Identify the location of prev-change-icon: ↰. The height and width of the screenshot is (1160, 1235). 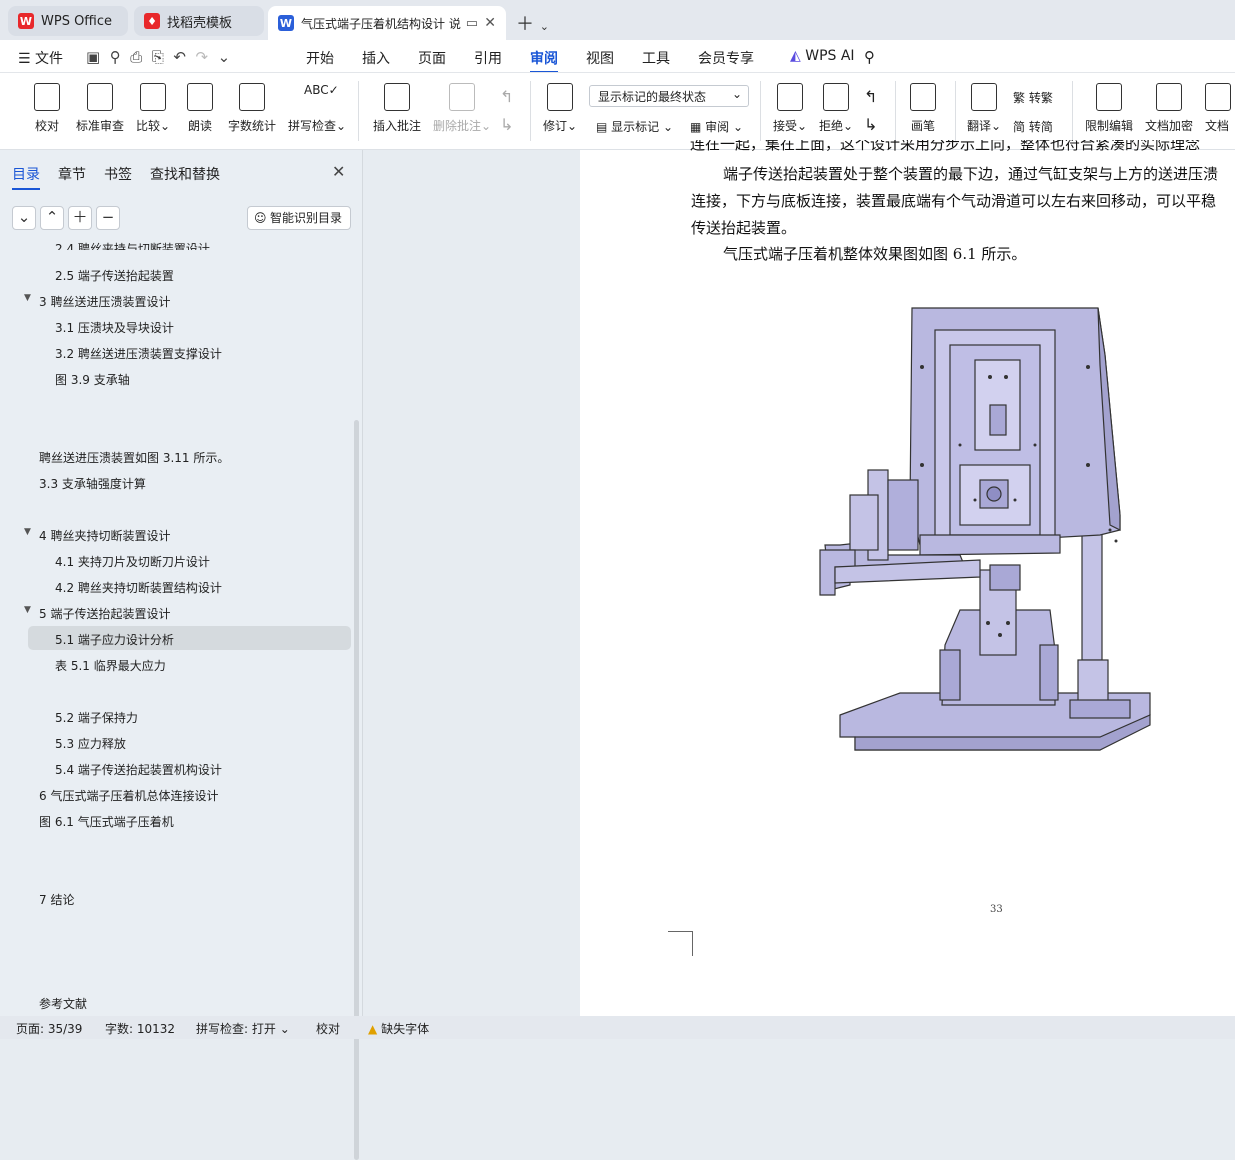
(870, 96).